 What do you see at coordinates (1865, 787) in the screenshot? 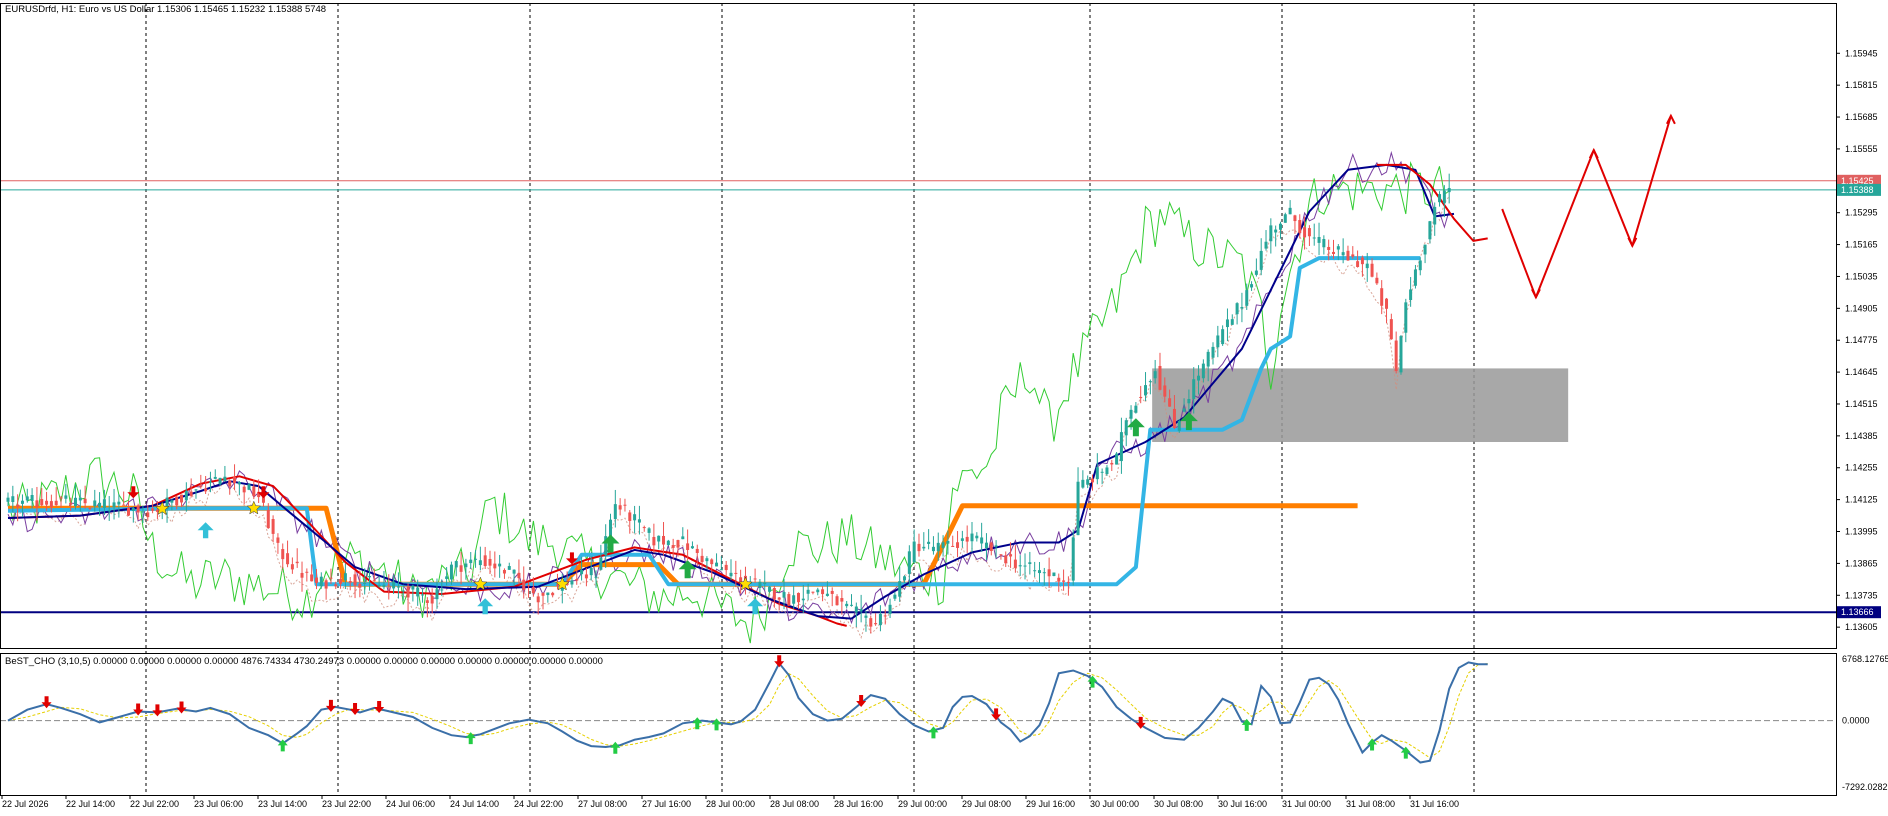
I see `osc-tick-label: -7292.02829` at bounding box center [1865, 787].